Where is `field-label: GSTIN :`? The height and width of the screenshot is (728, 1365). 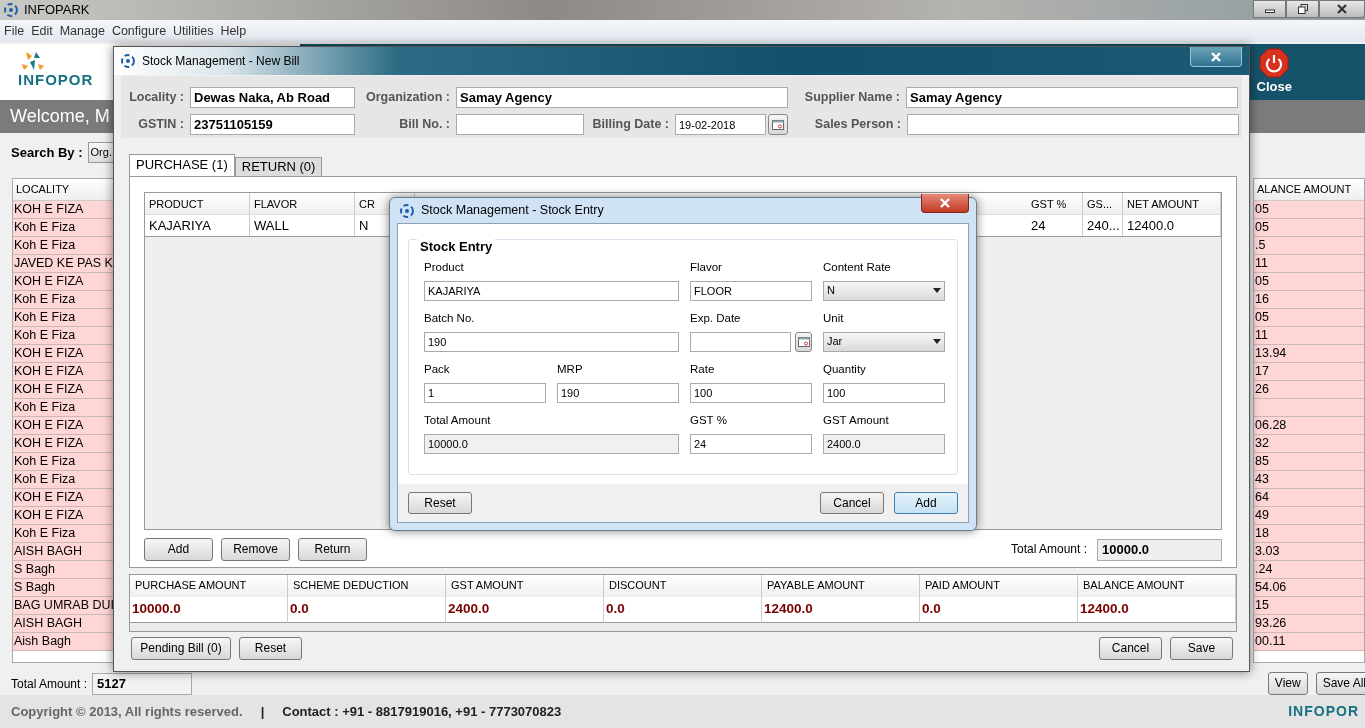 field-label: GSTIN : is located at coordinates (161, 124).